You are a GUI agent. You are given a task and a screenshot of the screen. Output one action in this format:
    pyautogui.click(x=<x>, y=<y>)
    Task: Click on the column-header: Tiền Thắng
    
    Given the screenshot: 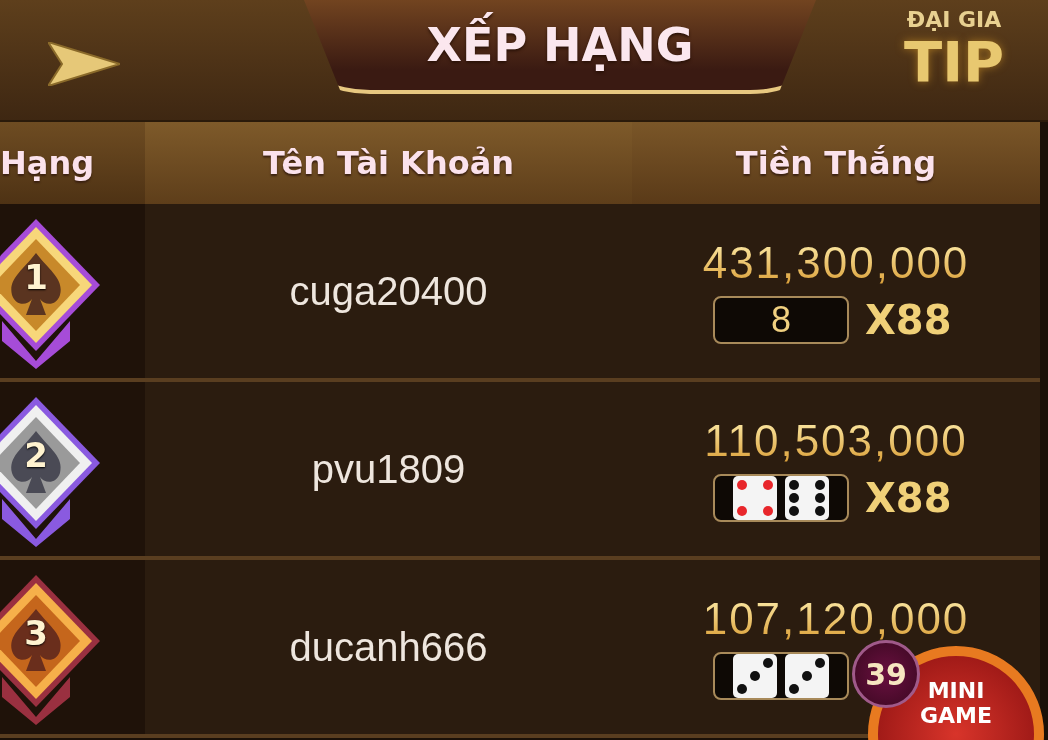 What is the action you would take?
    pyautogui.click(x=836, y=163)
    